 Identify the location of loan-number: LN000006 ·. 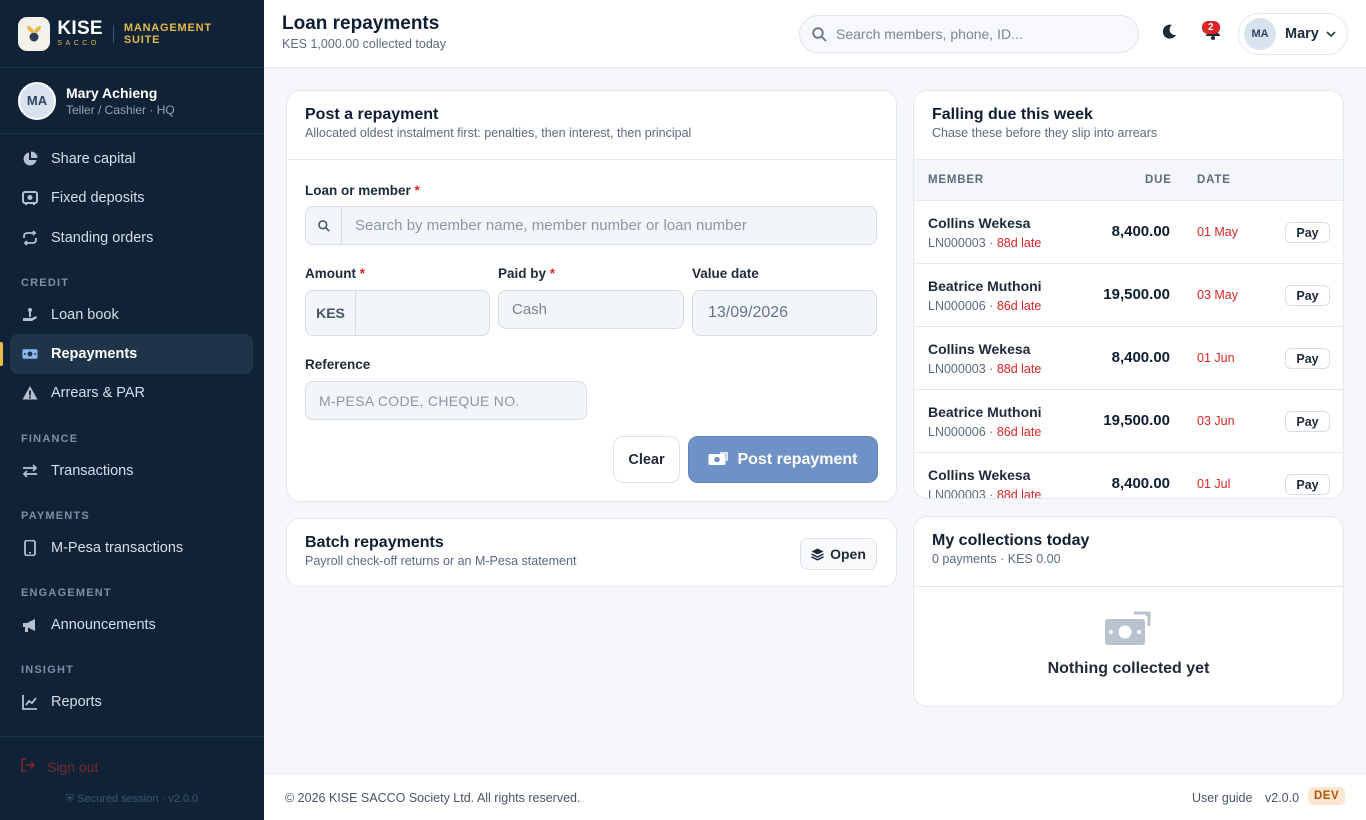
(962, 432).